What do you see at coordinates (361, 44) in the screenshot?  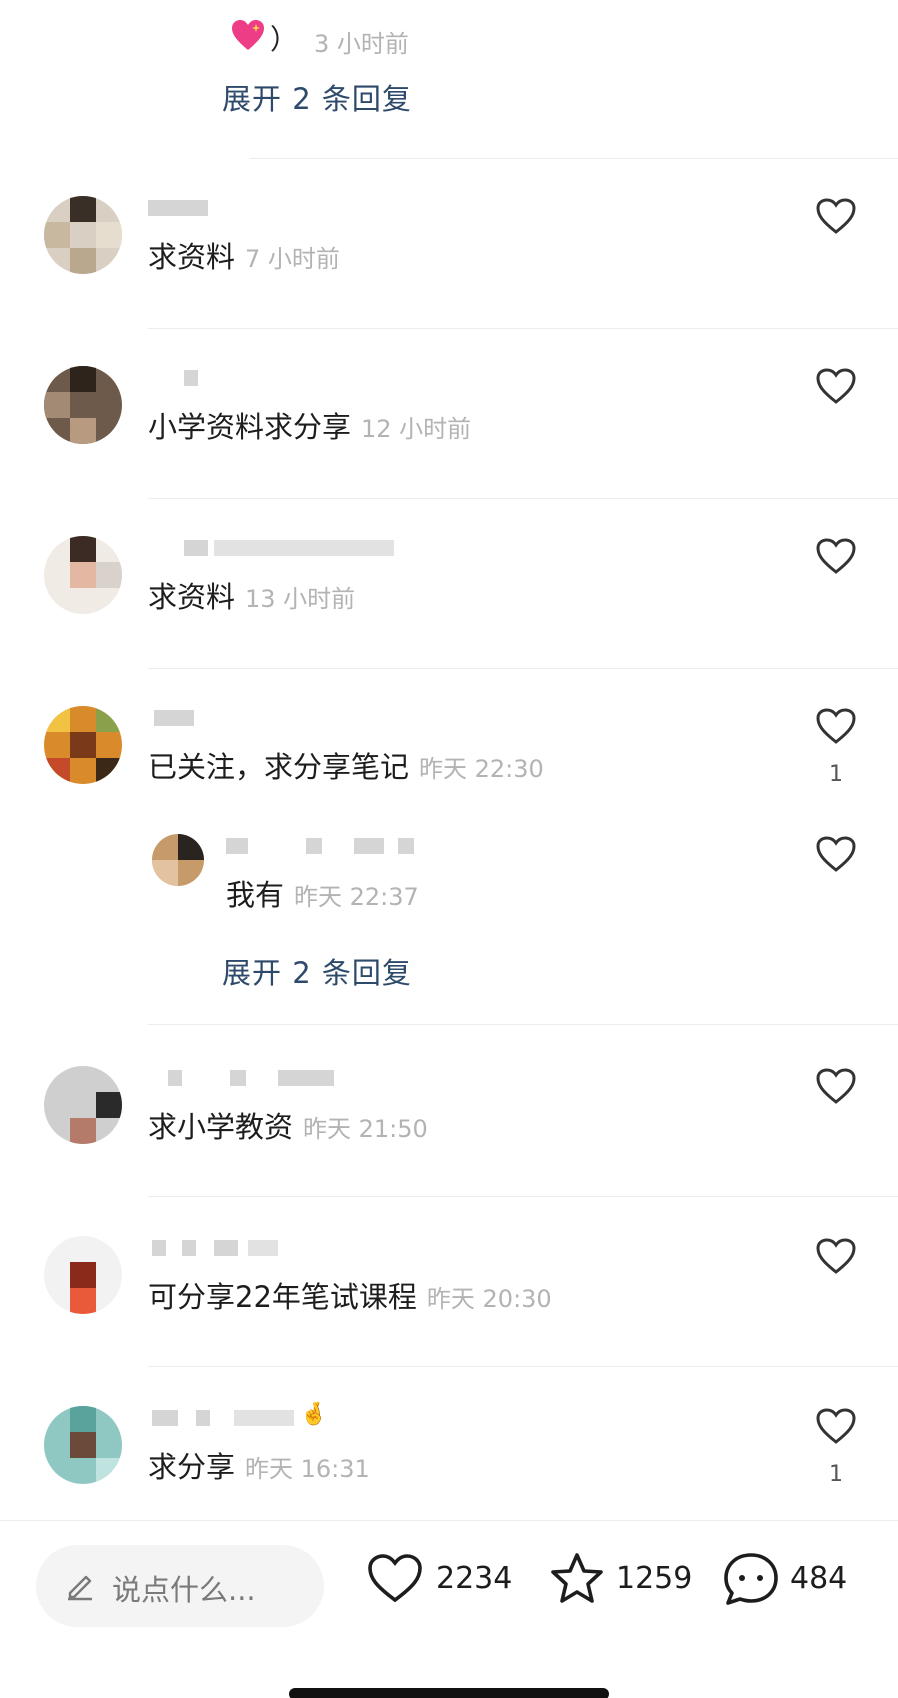 I see `timestamp: 3 小时前` at bounding box center [361, 44].